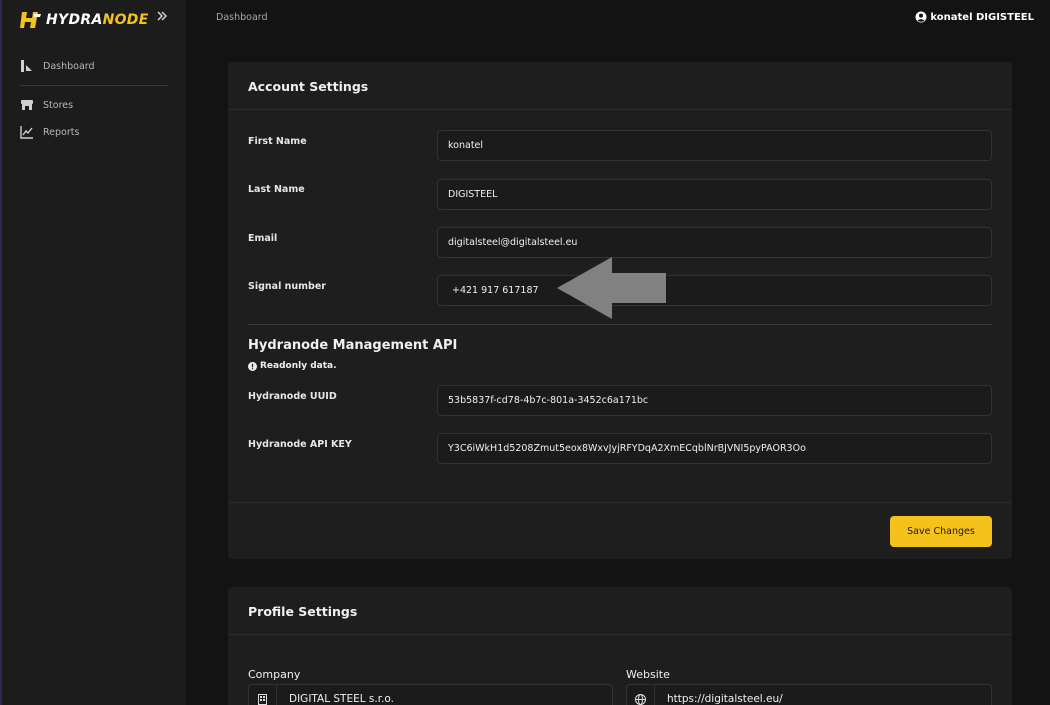  I want to click on collapse-sidebar-button, so click(163, 18).